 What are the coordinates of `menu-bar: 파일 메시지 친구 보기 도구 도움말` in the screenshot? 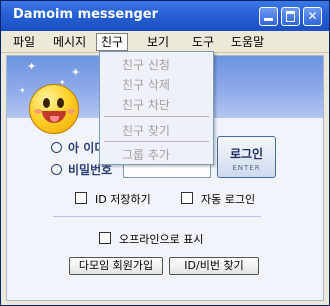 It's located at (165, 42).